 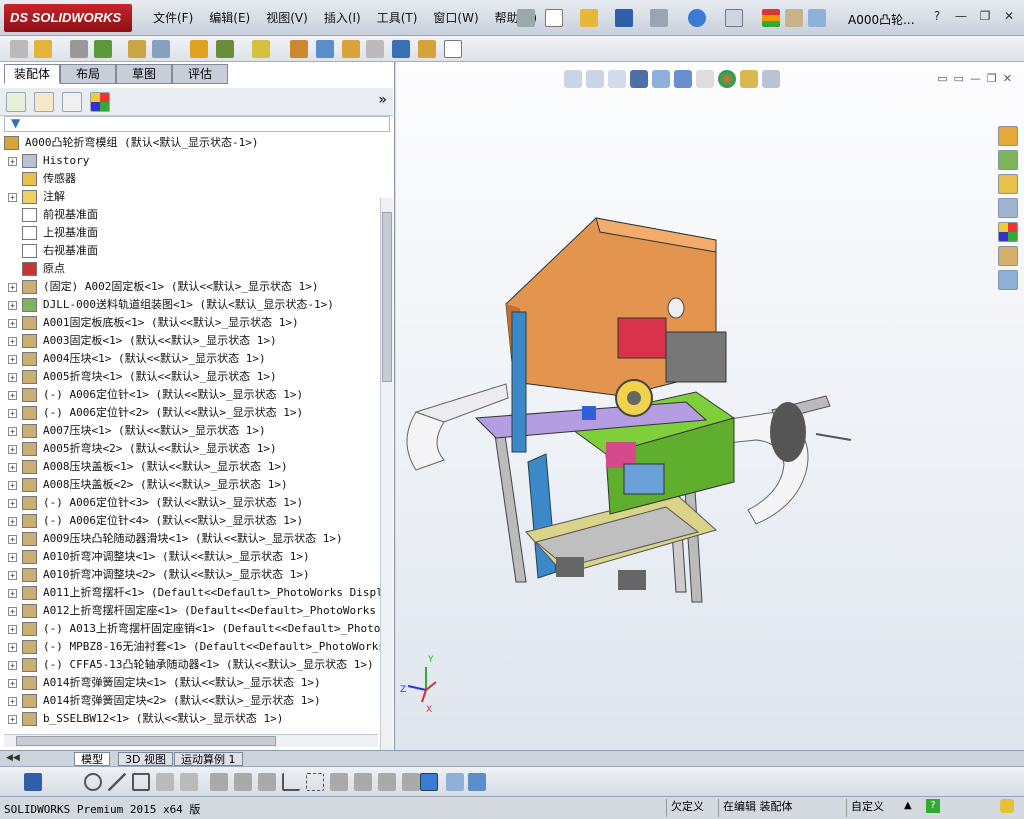 I want to click on tree-row: + A010折弯冲调整块<1> (默认<<默认>_显示状态 1>), so click(x=190, y=557).